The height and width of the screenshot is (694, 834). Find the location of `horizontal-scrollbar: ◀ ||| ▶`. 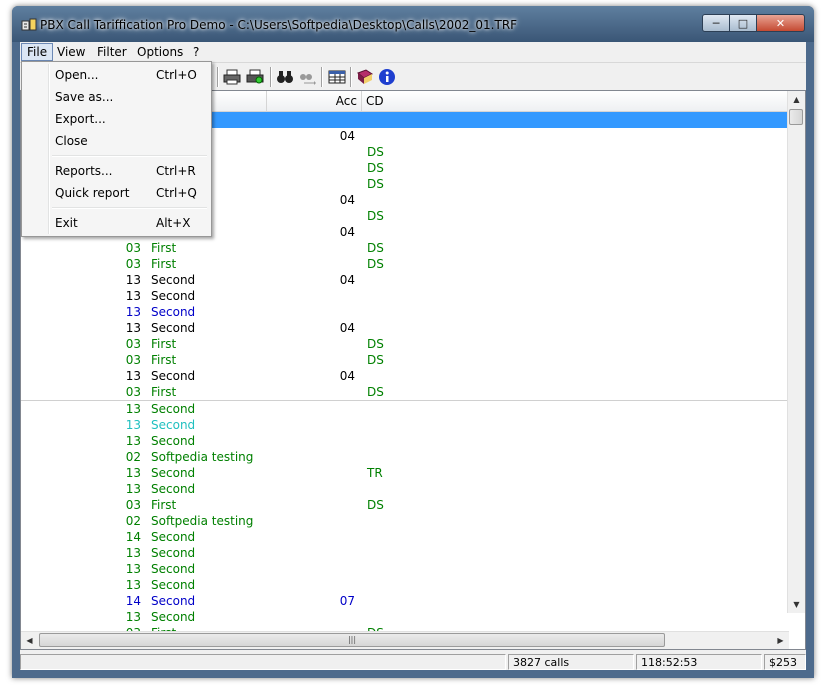

horizontal-scrollbar: ◀ ||| ▶ is located at coordinates (405, 640).